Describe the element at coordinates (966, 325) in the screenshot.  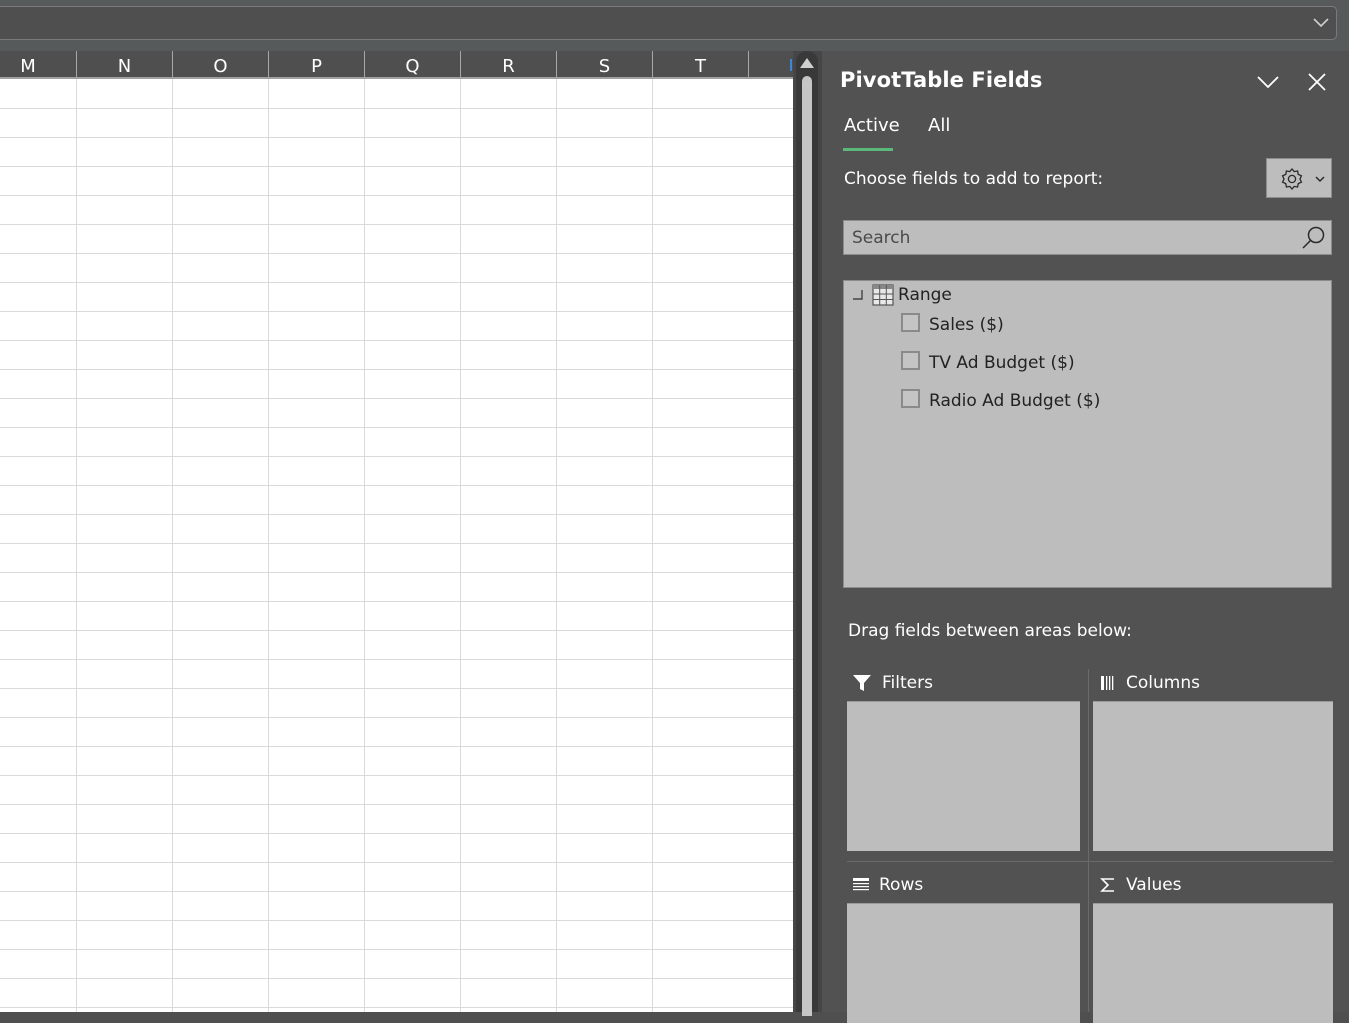
I see `field-label: Sales ($)` at that location.